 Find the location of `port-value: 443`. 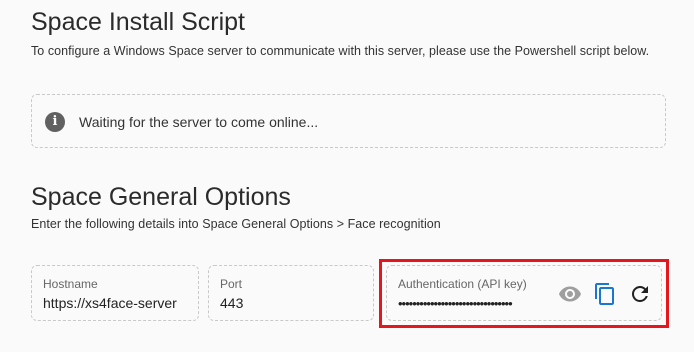

port-value: 443 is located at coordinates (231, 303).